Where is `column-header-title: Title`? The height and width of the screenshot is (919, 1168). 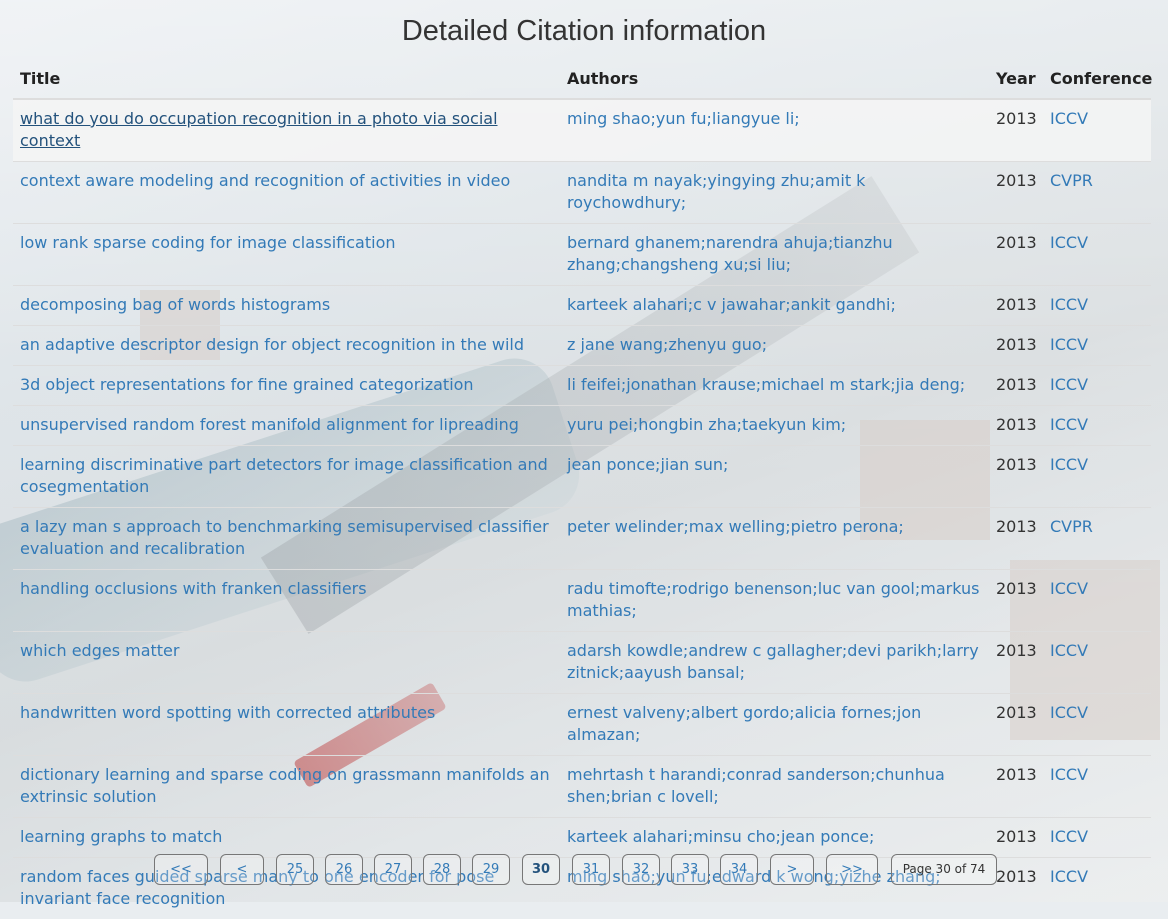 column-header-title: Title is located at coordinates (286, 79).